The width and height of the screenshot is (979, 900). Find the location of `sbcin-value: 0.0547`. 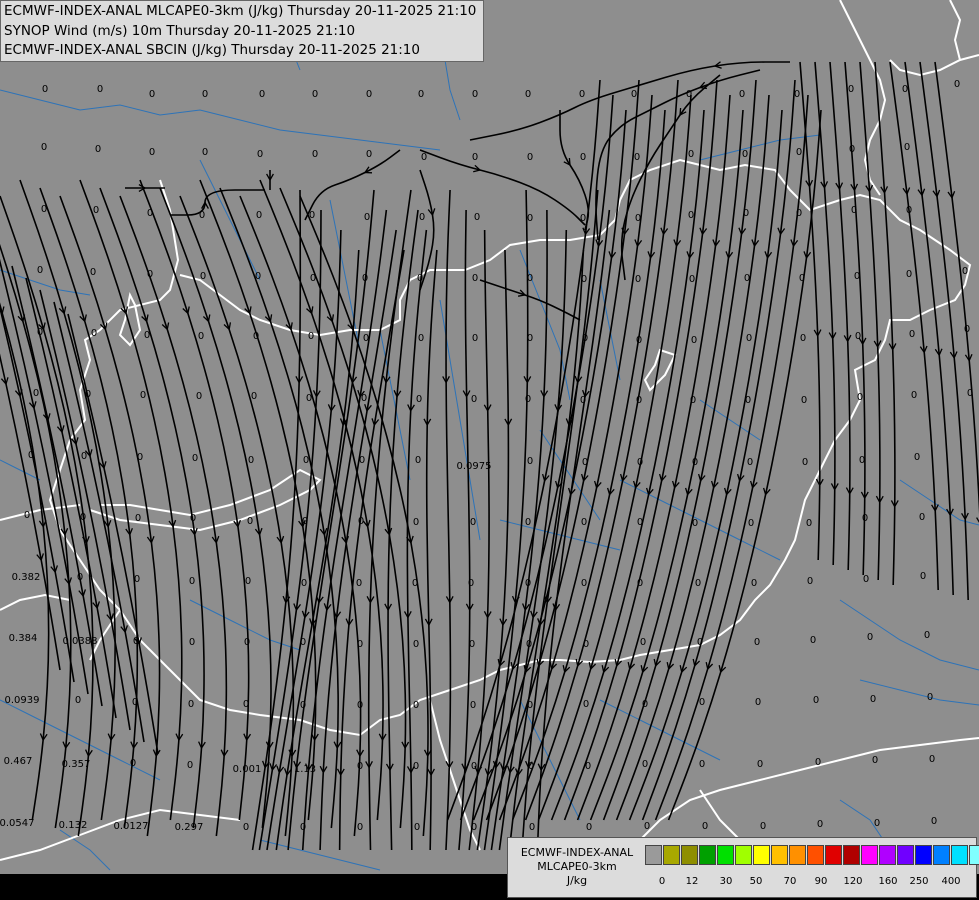

sbcin-value: 0.0547 is located at coordinates (17, 823).